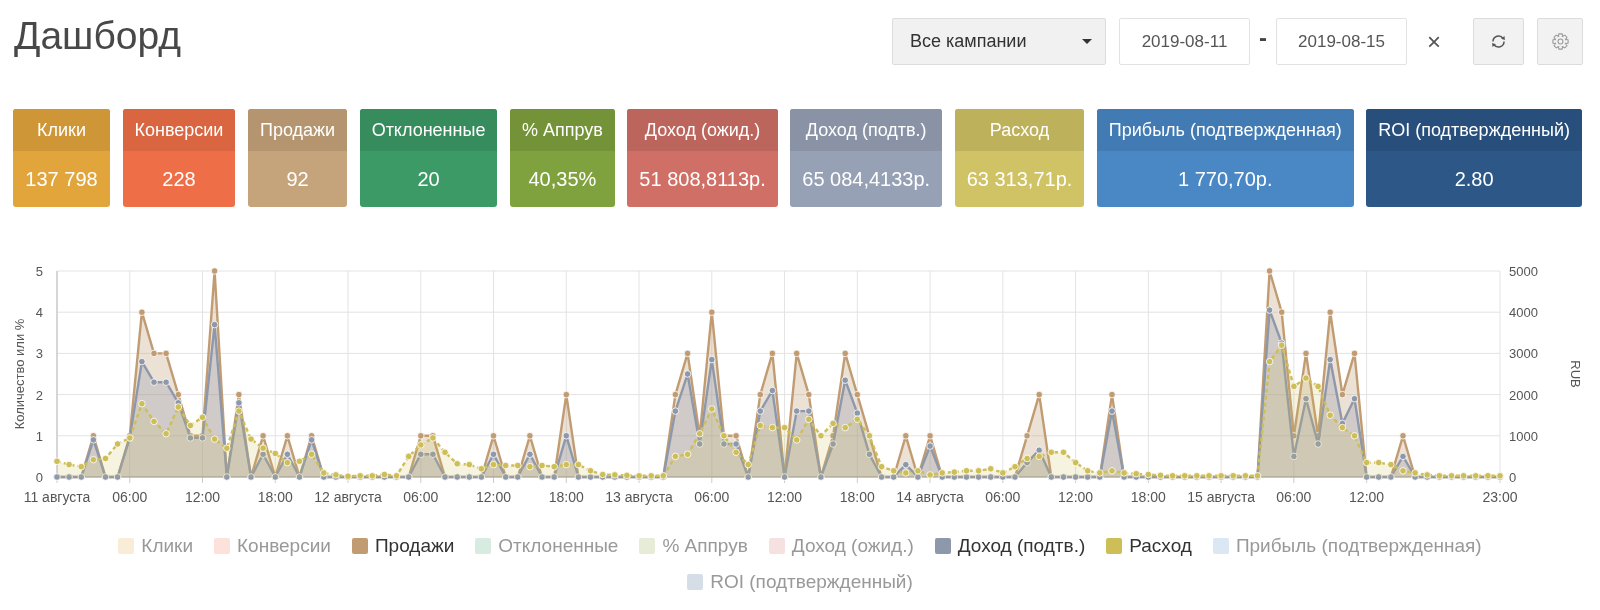 This screenshot has height=610, width=1600. Describe the element at coordinates (61, 179) in the screenshot. I see `metric-value: 137 798` at that location.